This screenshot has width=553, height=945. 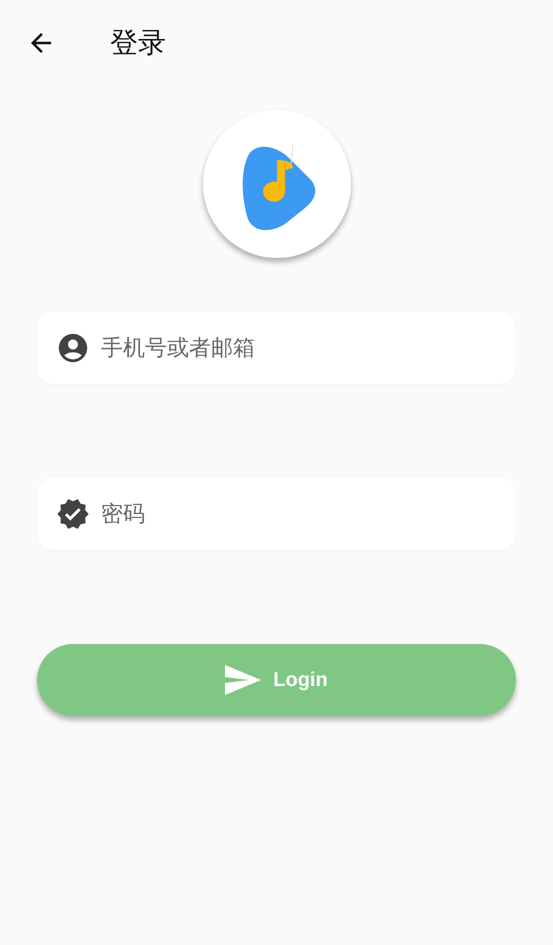 What do you see at coordinates (276, 514) in the screenshot?
I see `input-field: 密码` at bounding box center [276, 514].